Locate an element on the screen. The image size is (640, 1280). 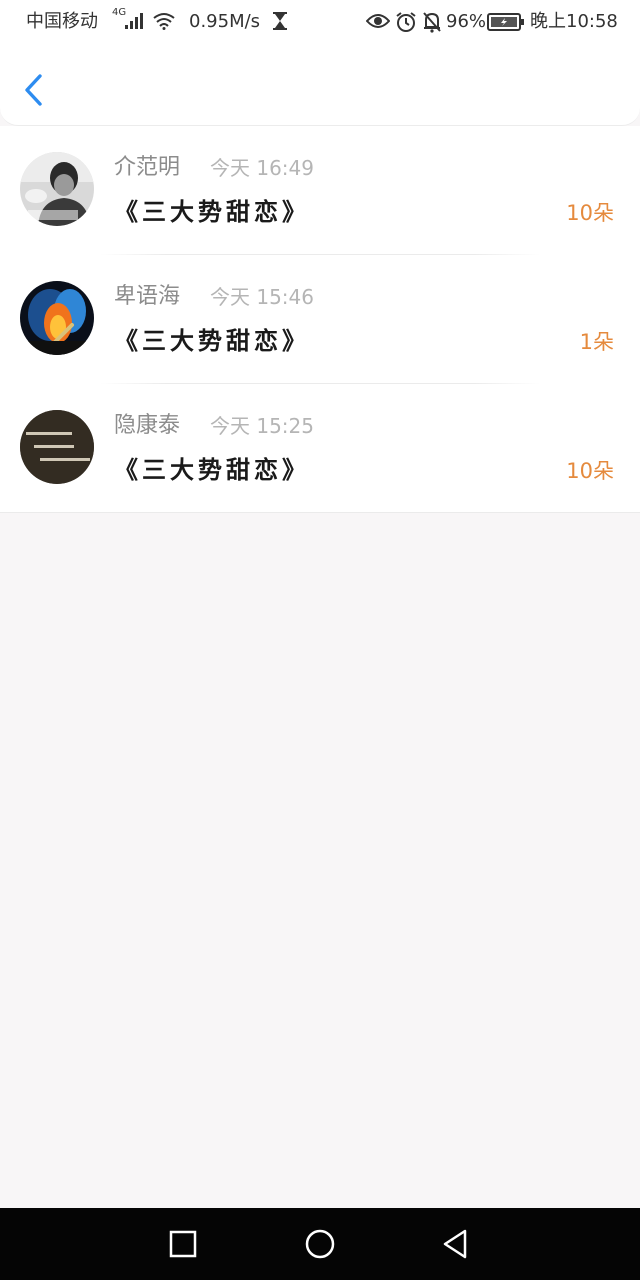
gift-amount: 1朵 is located at coordinates (596, 342).